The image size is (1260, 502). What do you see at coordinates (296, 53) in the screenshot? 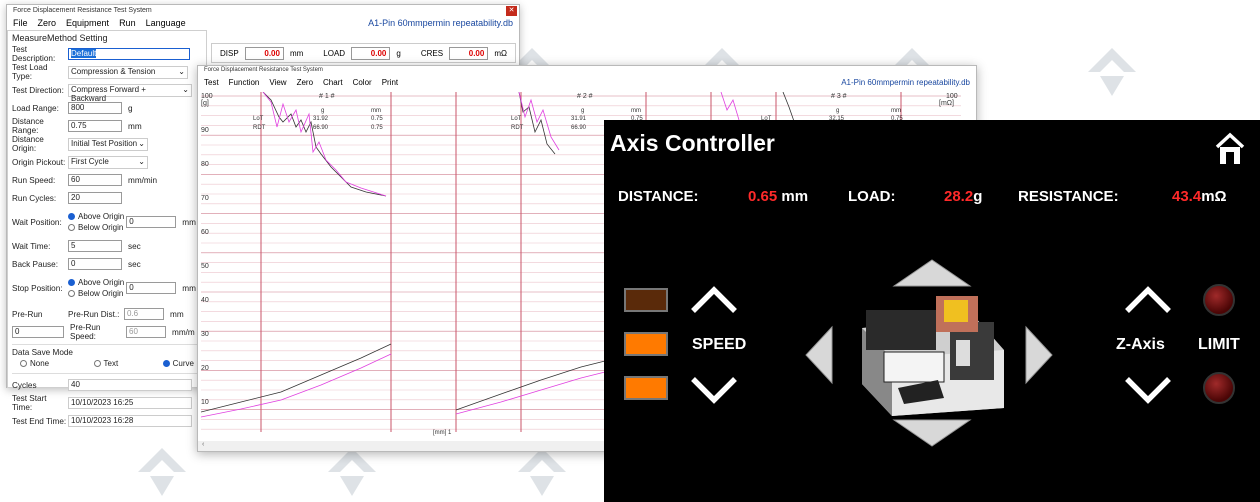
I see `disp-unit: mm` at bounding box center [296, 53].